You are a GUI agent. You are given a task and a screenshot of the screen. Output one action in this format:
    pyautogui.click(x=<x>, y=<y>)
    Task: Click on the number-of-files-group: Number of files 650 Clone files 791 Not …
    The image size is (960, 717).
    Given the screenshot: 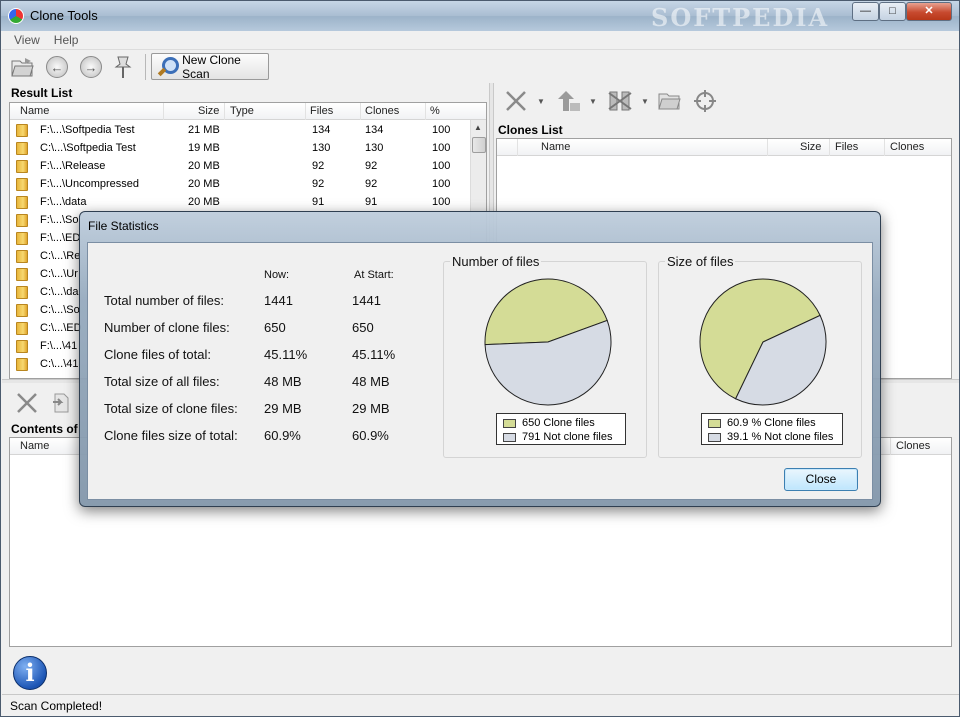 What is the action you would take?
    pyautogui.click(x=545, y=356)
    